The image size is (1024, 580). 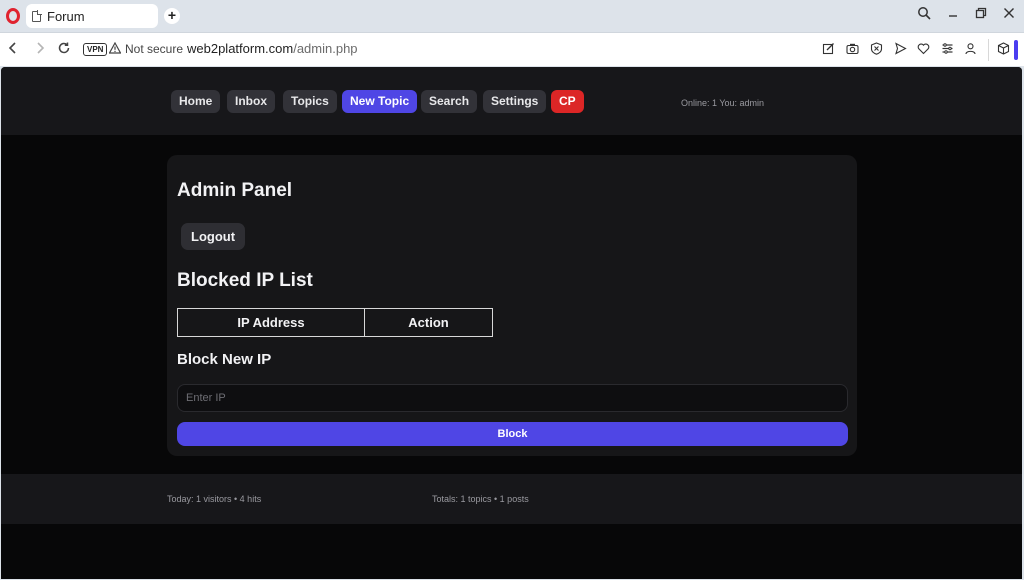 I want to click on blocked-ip-table: IP Address Action, so click(x=335, y=322).